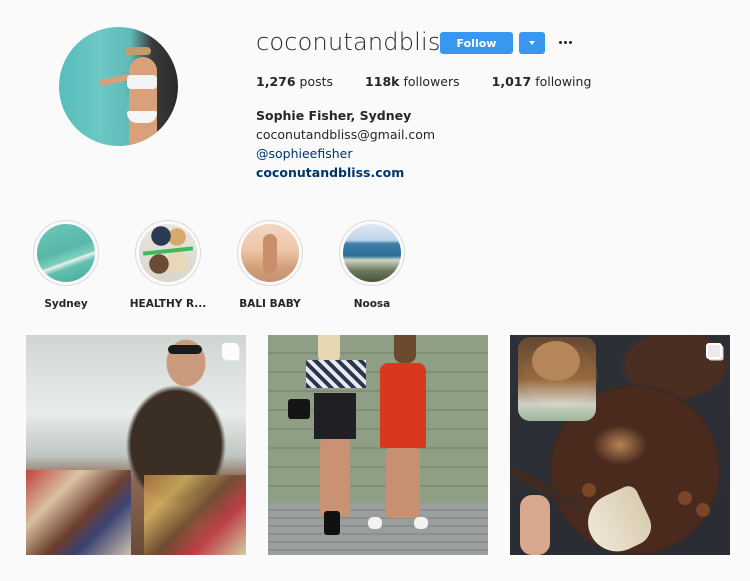  Describe the element at coordinates (511, 81) in the screenshot. I see `following-count-value: 1,017` at that location.